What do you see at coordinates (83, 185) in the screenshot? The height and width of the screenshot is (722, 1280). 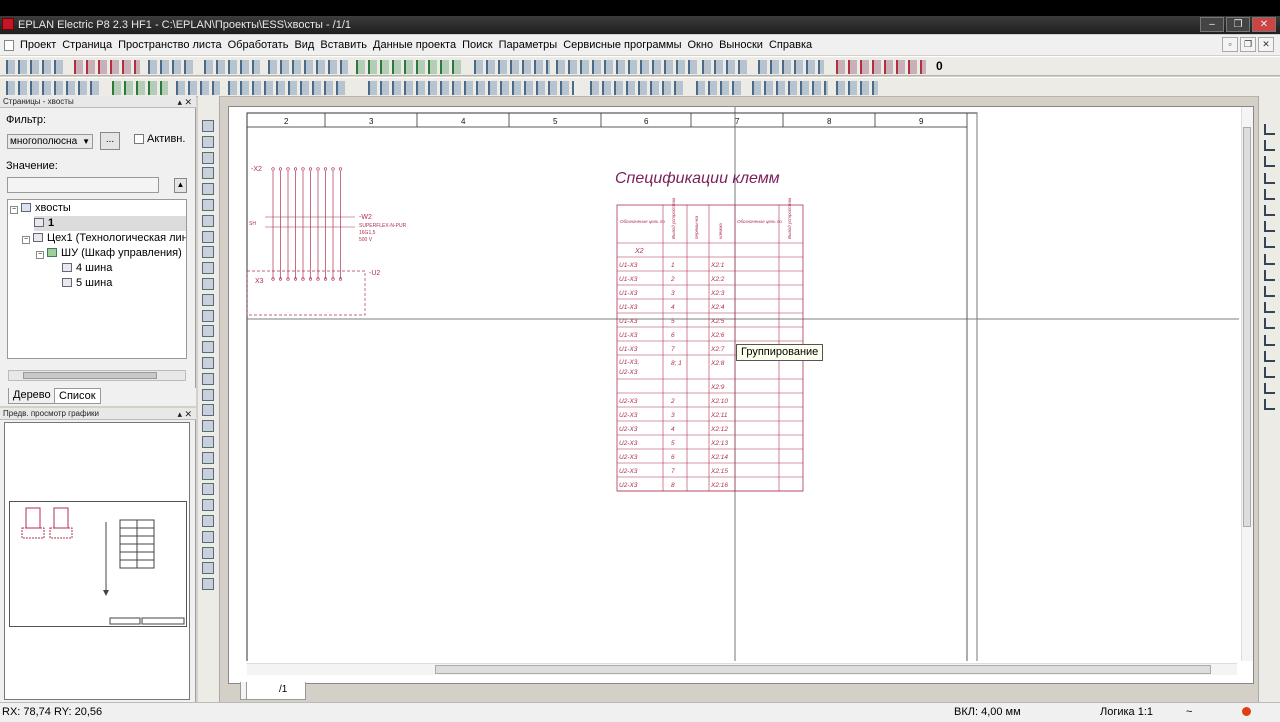 I see `value-input` at bounding box center [83, 185].